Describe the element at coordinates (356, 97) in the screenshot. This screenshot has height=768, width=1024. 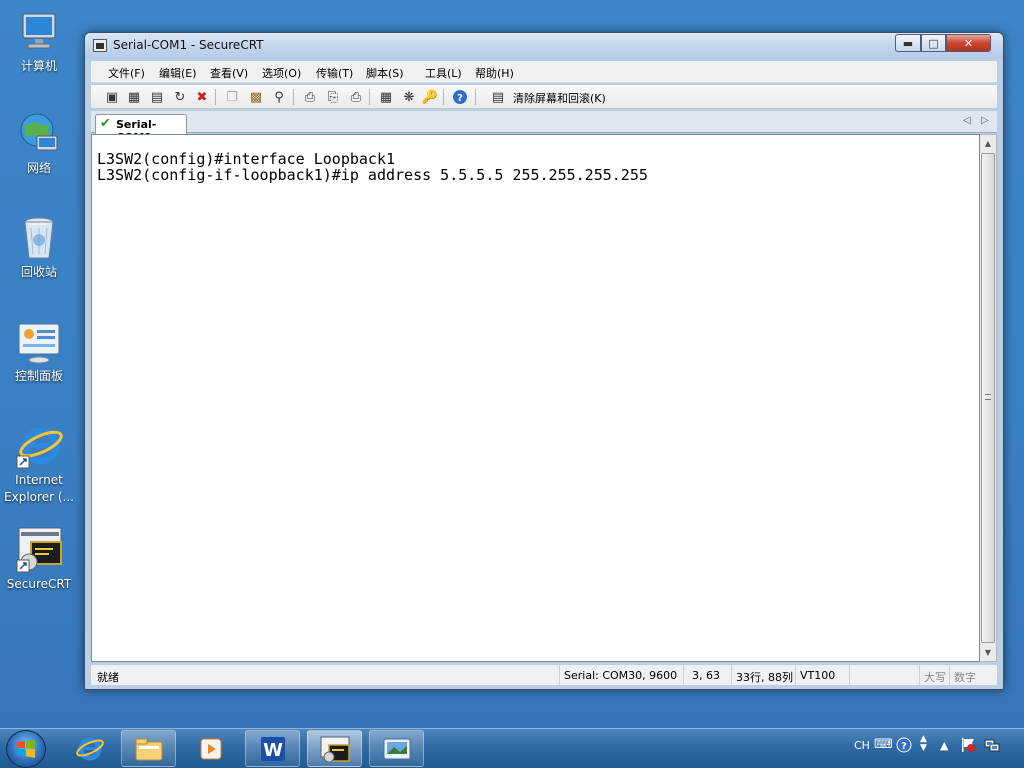
I see `print-screen-icon: ⎙` at that location.